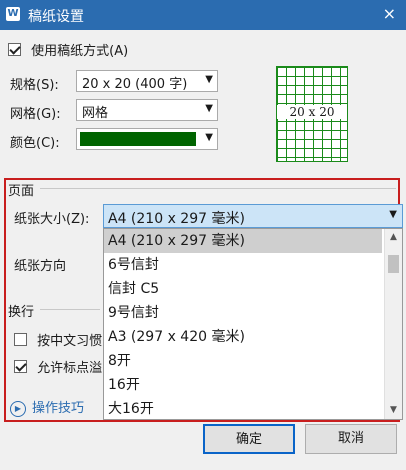 The width and height of the screenshot is (406, 470). Describe the element at coordinates (393, 237) in the screenshot. I see `chevron-up-icon: ▲` at that location.